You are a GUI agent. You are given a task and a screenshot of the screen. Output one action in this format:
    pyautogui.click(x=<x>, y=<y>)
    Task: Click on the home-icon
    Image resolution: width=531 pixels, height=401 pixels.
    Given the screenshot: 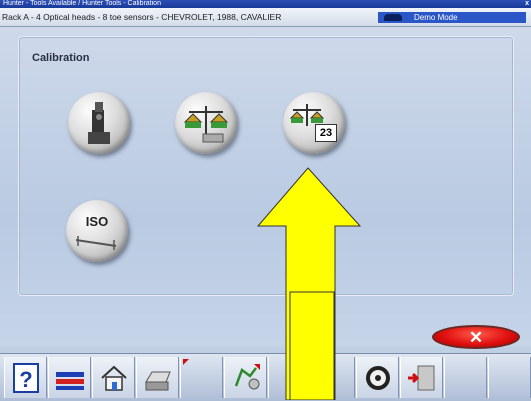 What is the action you would take?
    pyautogui.click(x=114, y=378)
    